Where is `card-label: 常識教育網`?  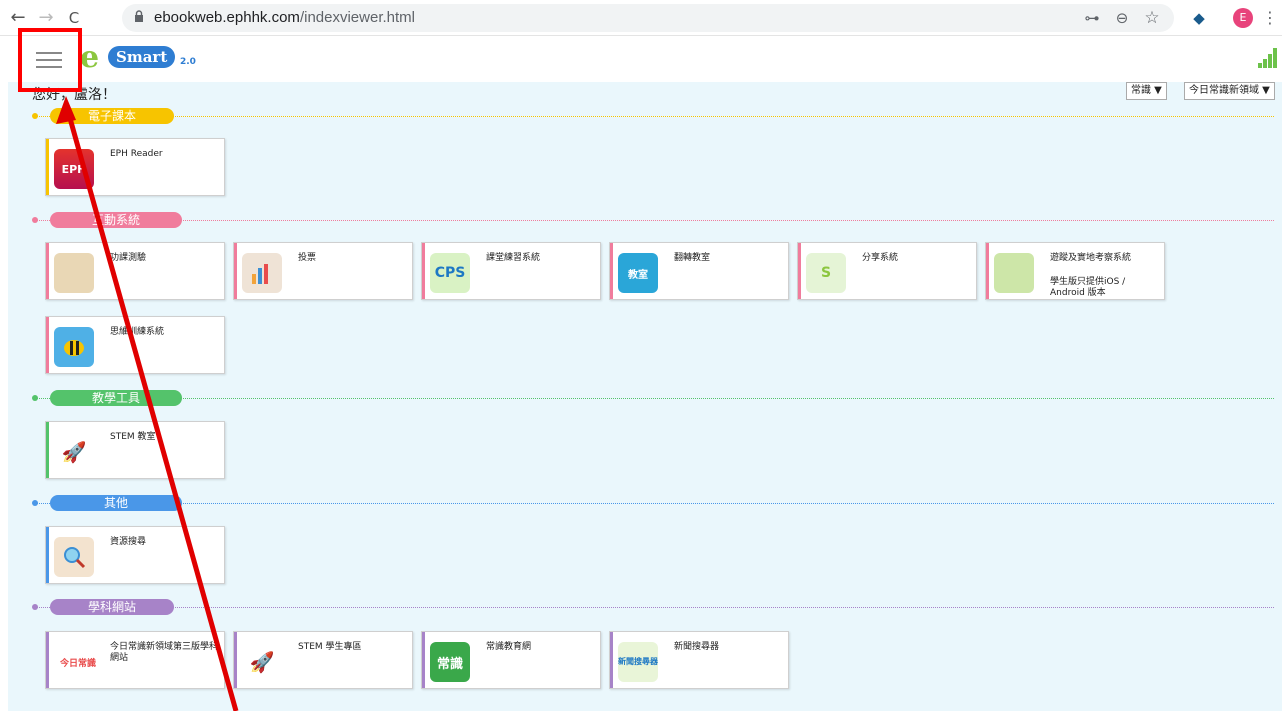
card-label: 常識教育網 is located at coordinates (509, 647).